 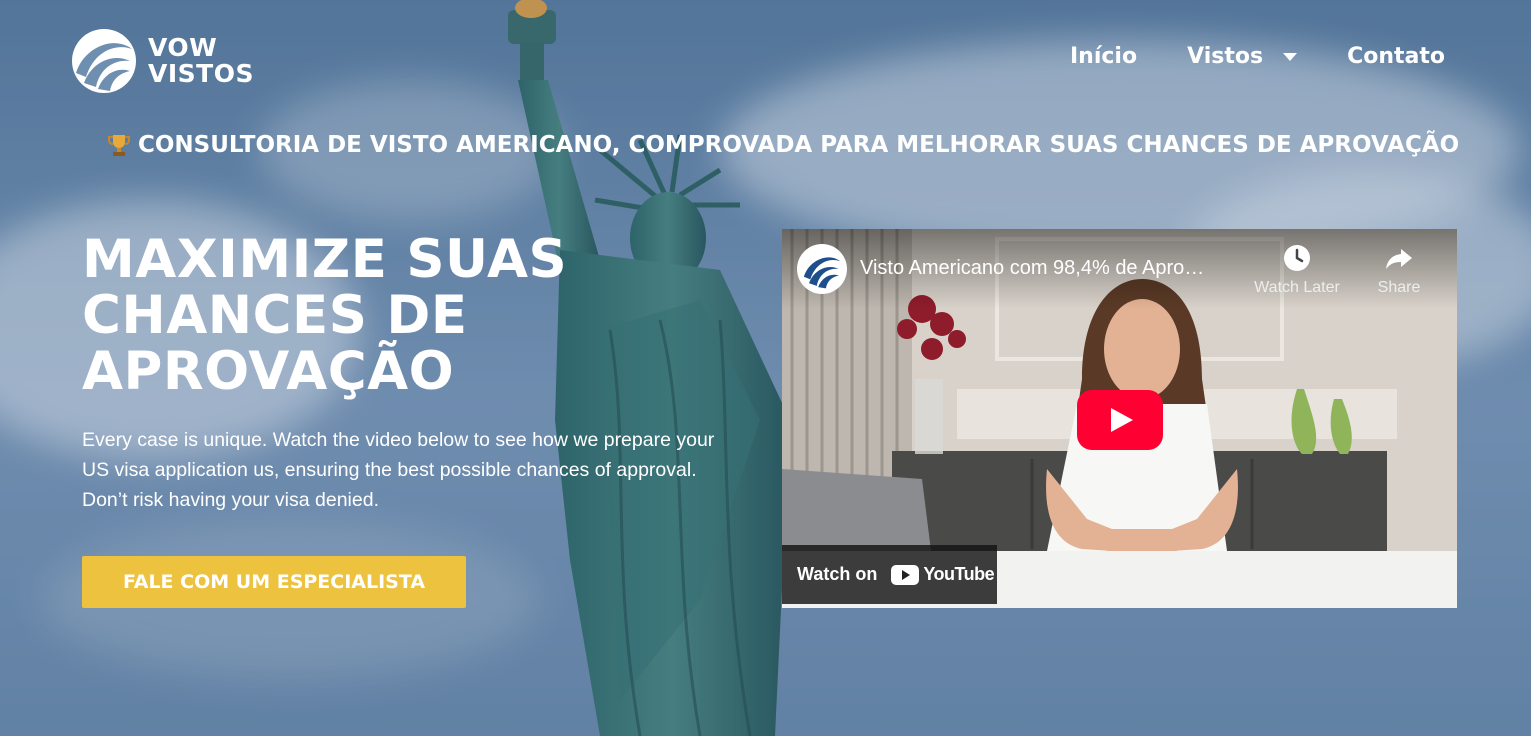 What do you see at coordinates (905, 574) in the screenshot?
I see `youtube-icon` at bounding box center [905, 574].